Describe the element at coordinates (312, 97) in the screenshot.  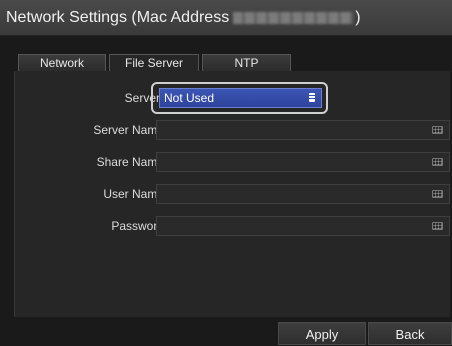
I see `dropdown-icon` at that location.